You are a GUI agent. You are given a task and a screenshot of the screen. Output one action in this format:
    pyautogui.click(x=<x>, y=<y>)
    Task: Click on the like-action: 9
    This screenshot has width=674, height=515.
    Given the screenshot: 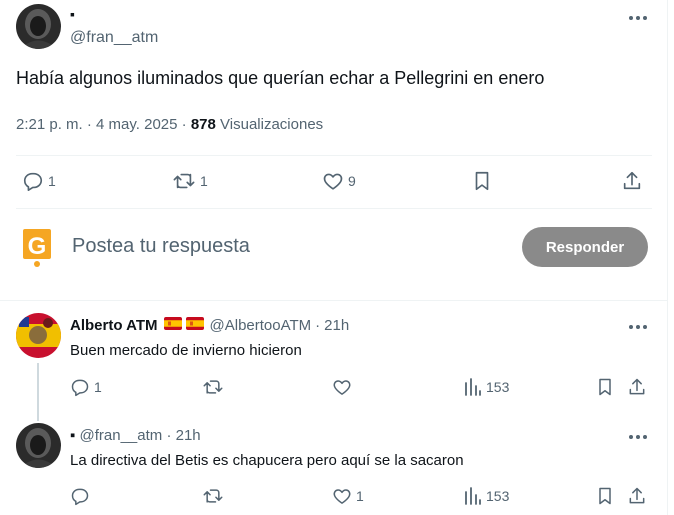 What is the action you would take?
    pyautogui.click(x=339, y=181)
    